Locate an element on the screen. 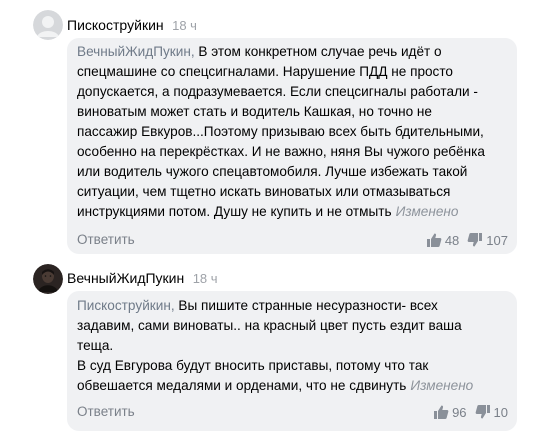 This screenshot has height=436, width=540. user-photo-avatar is located at coordinates (48, 279).